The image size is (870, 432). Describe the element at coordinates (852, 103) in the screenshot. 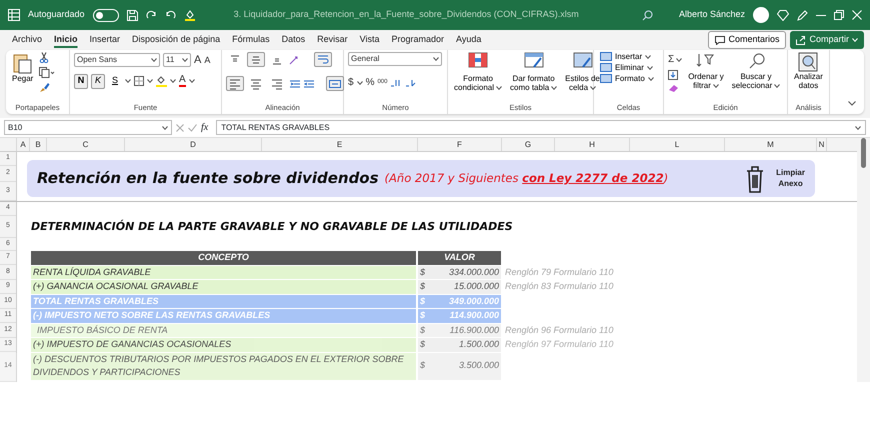

I see `collapse-ribbon-icon` at that location.